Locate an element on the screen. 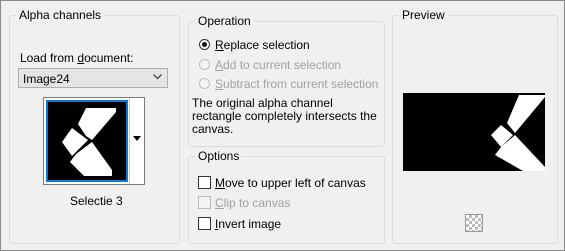 Image resolution: width=565 pixels, height=251 pixels. invert-image-label: Invert image is located at coordinates (248, 224).